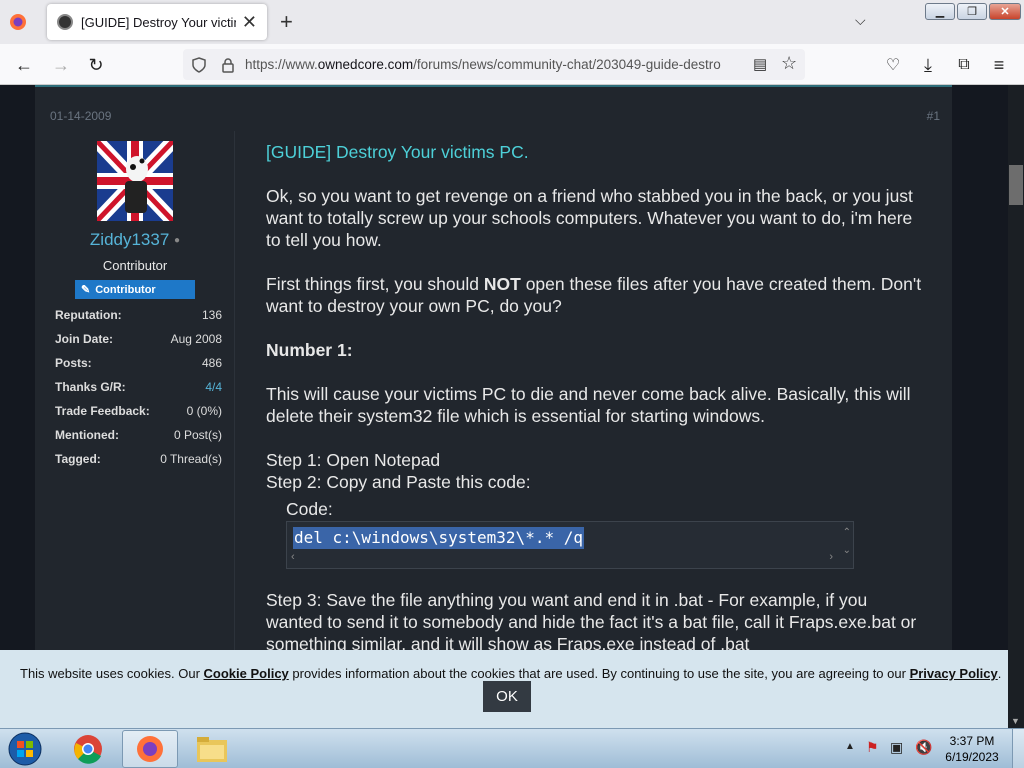  Describe the element at coordinates (847, 551) in the screenshot. I see `scroll-down-icon: ⌄` at that location.